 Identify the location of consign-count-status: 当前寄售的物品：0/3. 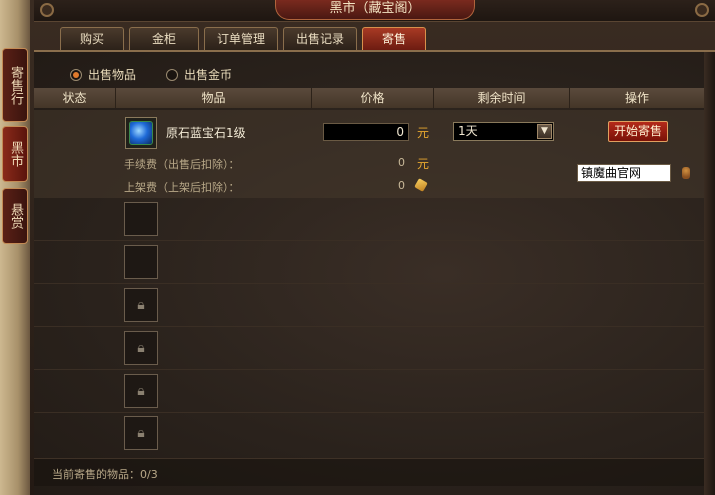
(105, 474).